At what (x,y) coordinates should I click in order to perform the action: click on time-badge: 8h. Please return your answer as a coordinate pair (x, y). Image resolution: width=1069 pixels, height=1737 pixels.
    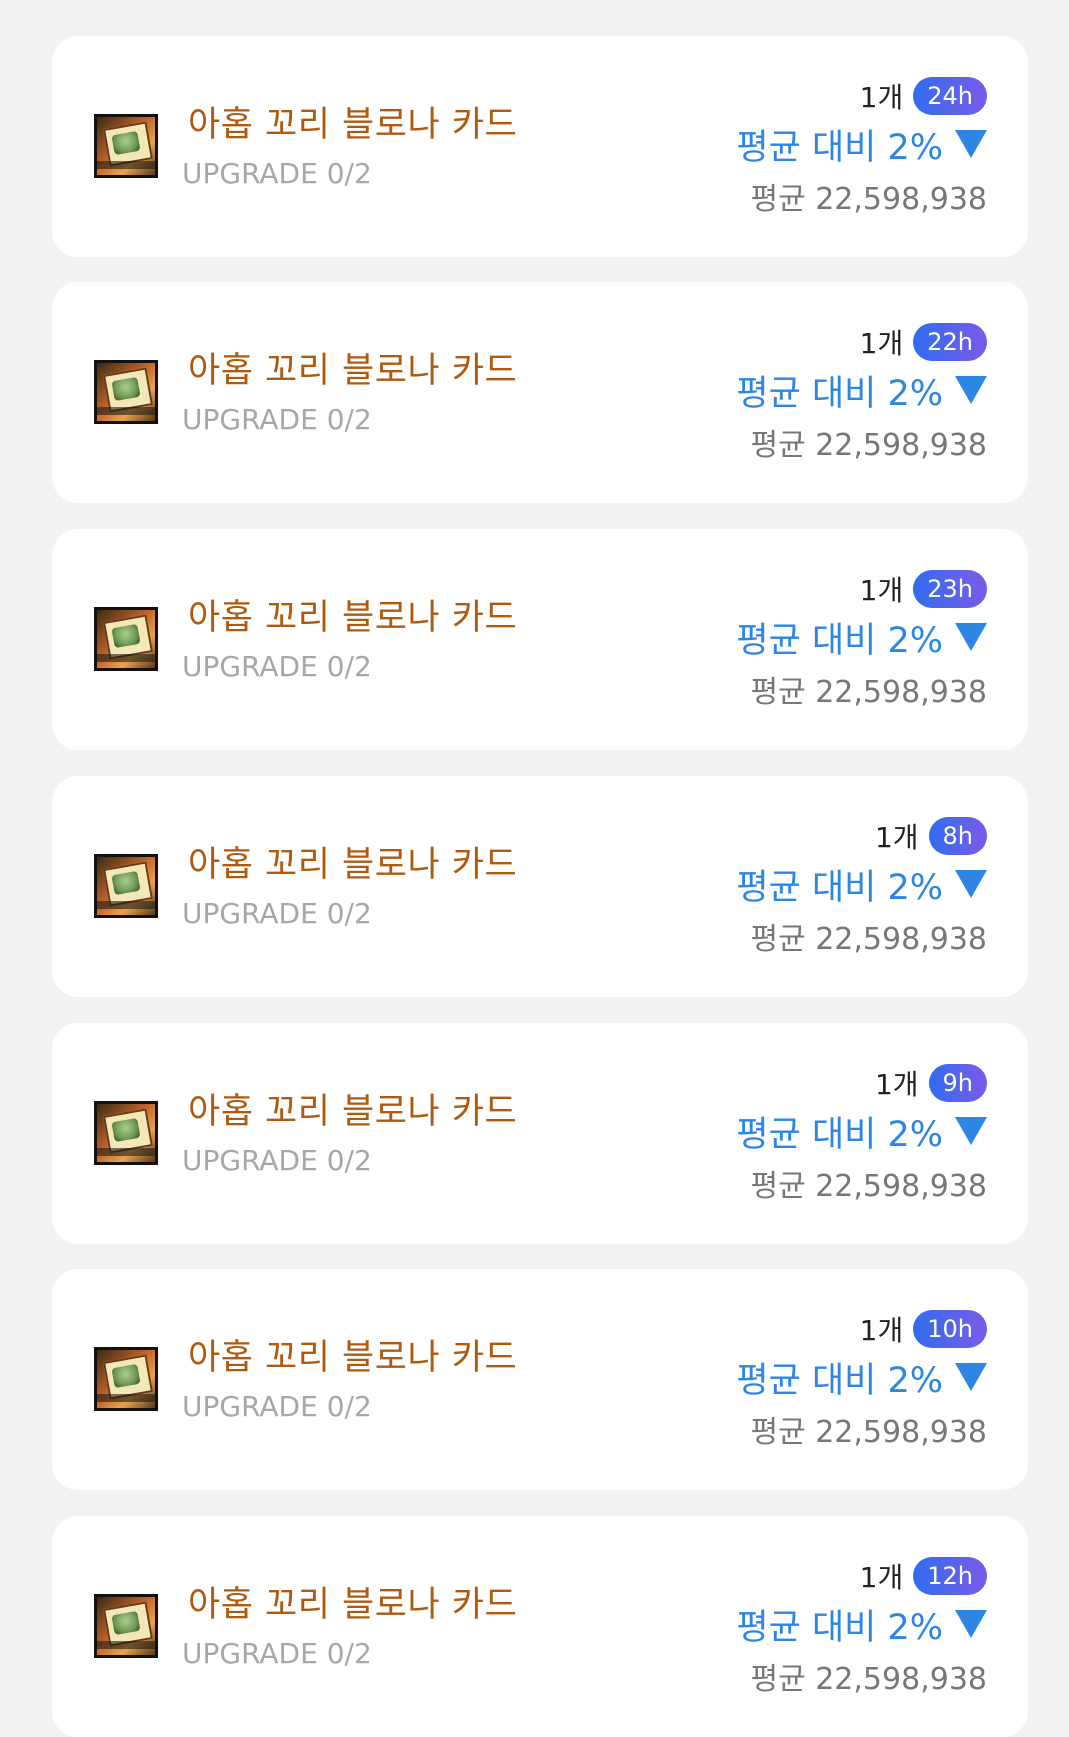
    Looking at the image, I should click on (957, 836).